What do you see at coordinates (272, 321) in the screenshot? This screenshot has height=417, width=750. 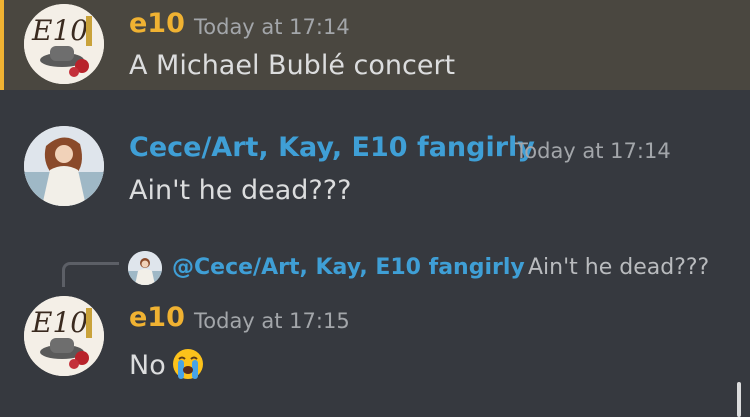 I see `timestamp: Today at 17:15` at bounding box center [272, 321].